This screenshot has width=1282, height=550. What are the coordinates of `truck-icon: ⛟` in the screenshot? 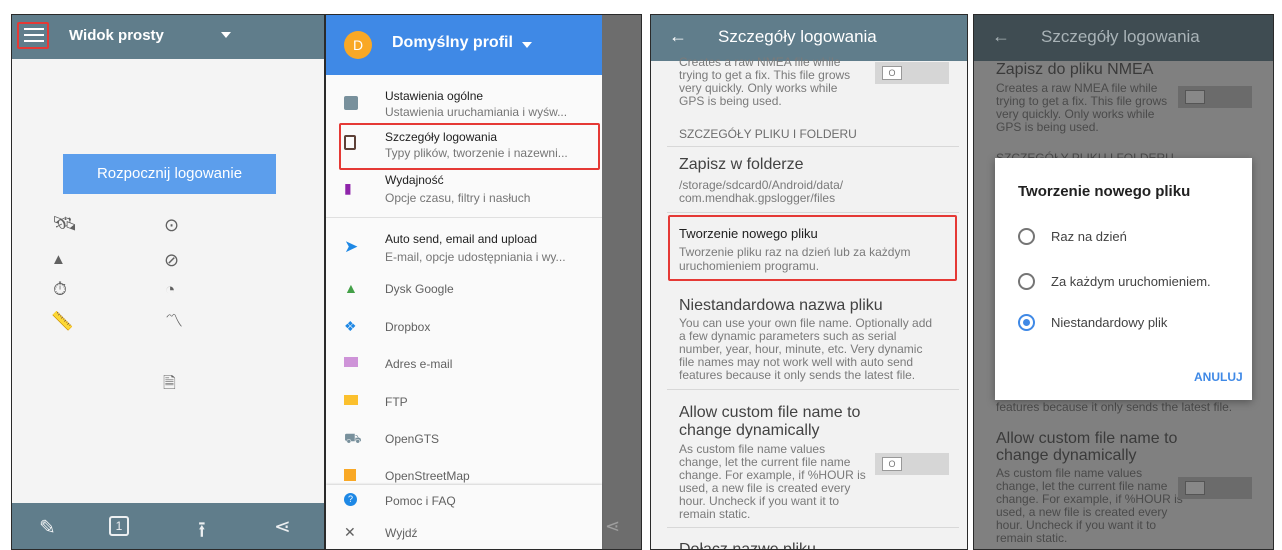 It's located at (353, 438).